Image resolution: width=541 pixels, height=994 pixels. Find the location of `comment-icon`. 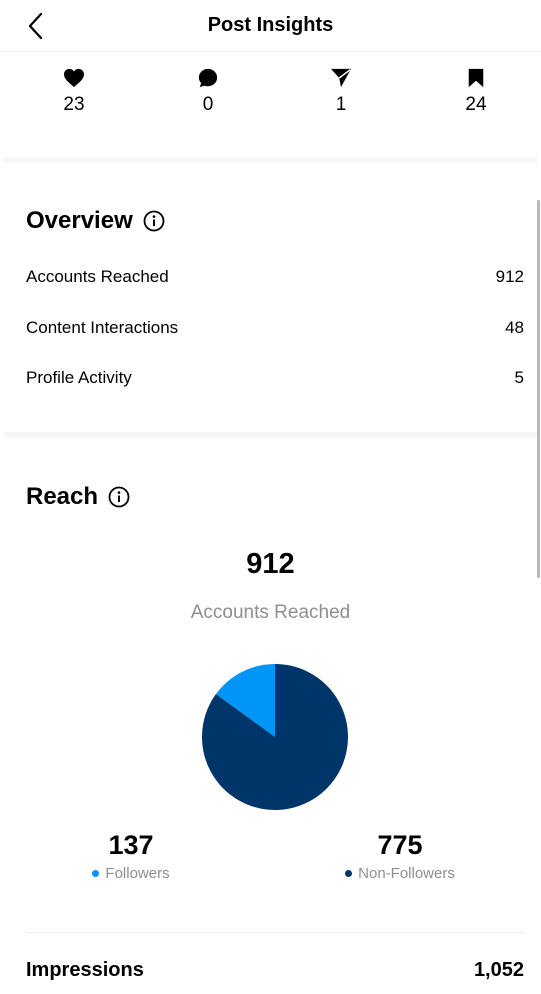

comment-icon is located at coordinates (208, 78).